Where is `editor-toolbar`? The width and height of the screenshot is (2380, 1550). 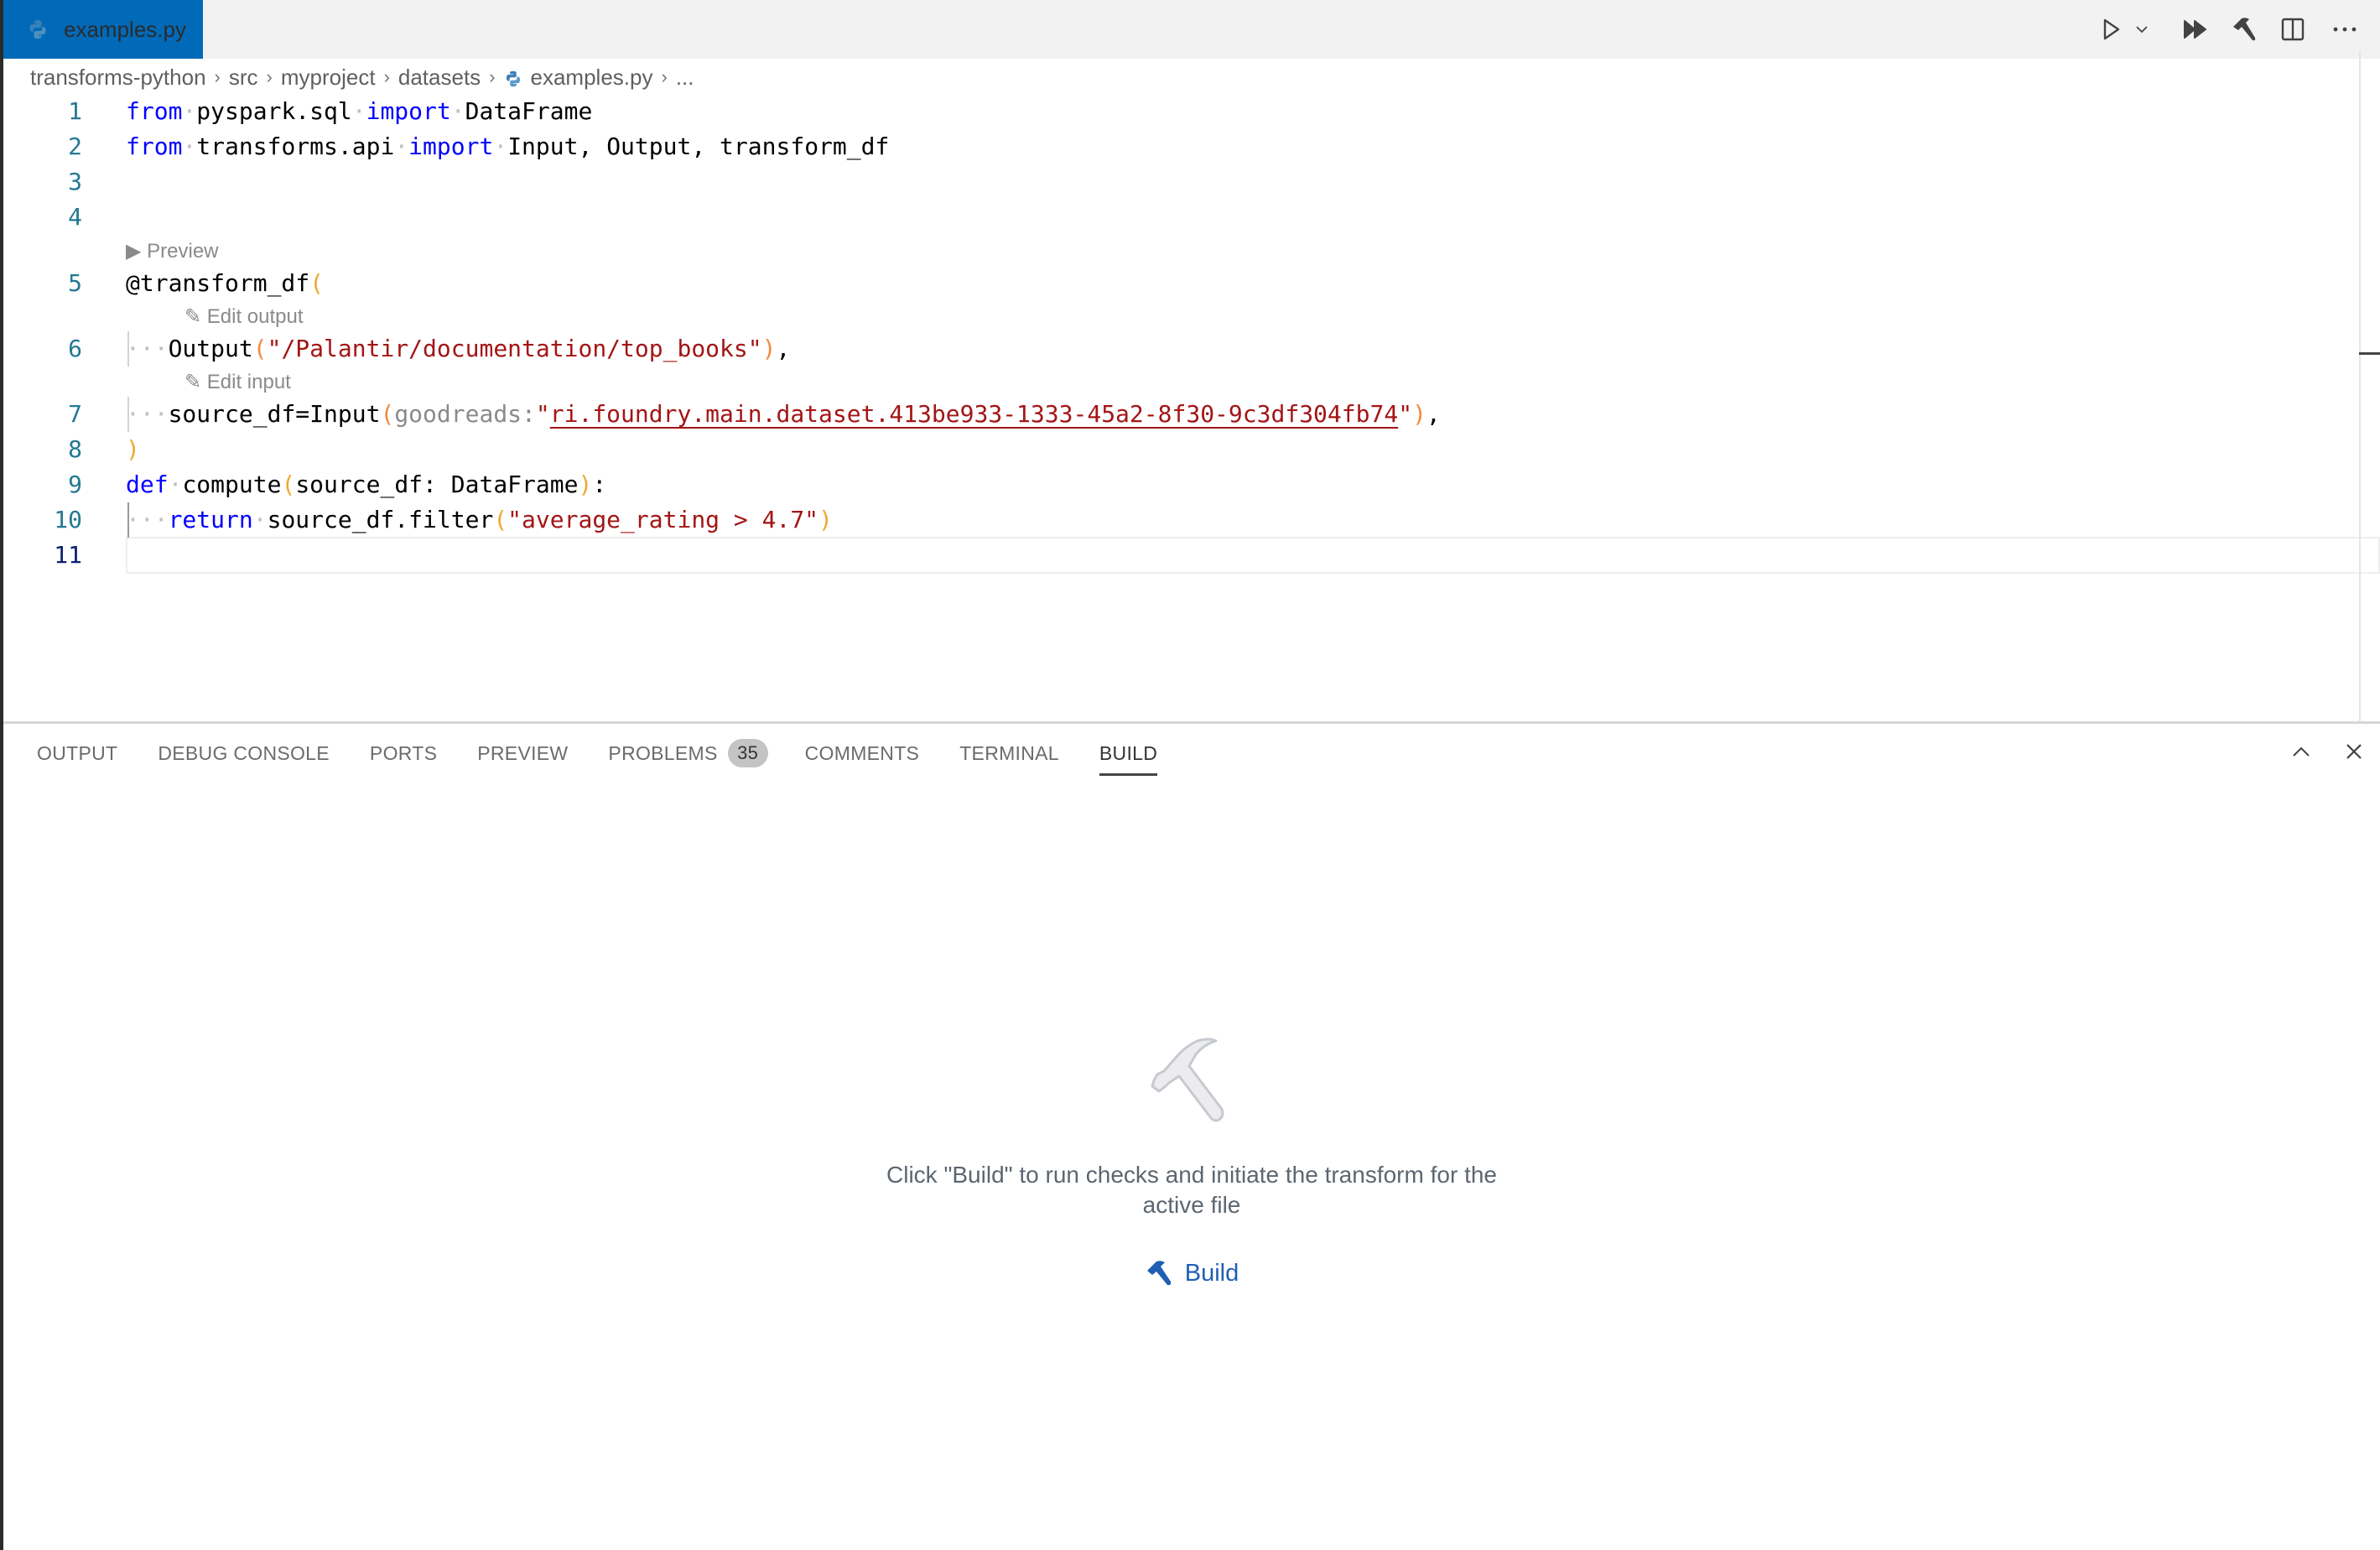
editor-toolbar is located at coordinates (2236, 30).